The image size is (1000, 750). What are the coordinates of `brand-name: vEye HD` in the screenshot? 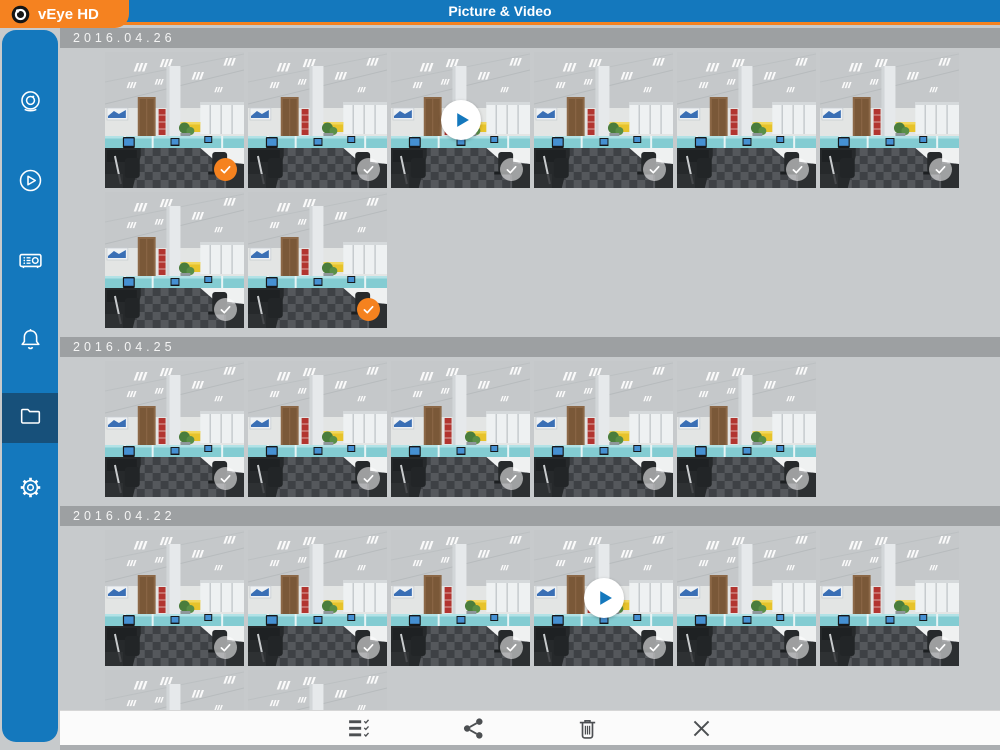 It's located at (68, 14).